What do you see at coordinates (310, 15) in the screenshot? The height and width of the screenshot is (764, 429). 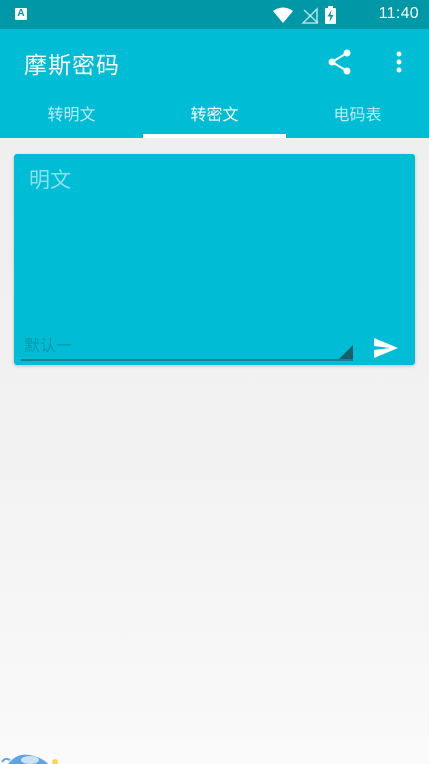 I see `no-signal-icon` at bounding box center [310, 15].